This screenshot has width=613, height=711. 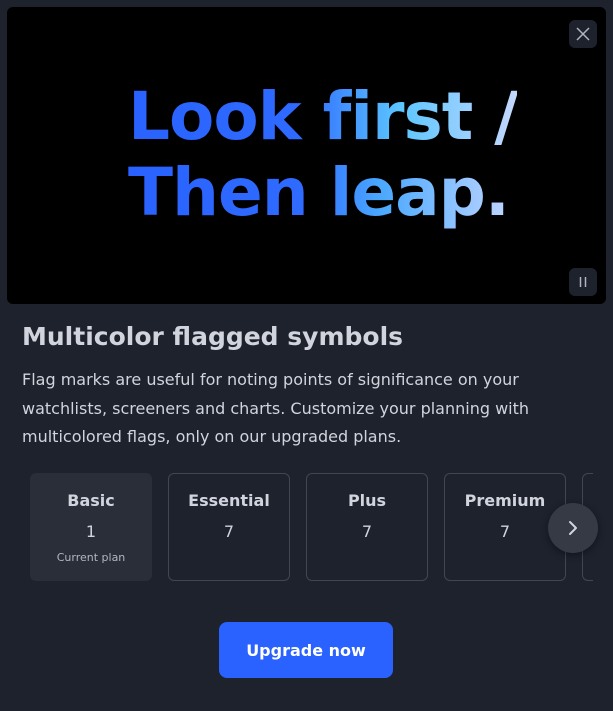 What do you see at coordinates (367, 500) in the screenshot?
I see `plan-name: Plus` at bounding box center [367, 500].